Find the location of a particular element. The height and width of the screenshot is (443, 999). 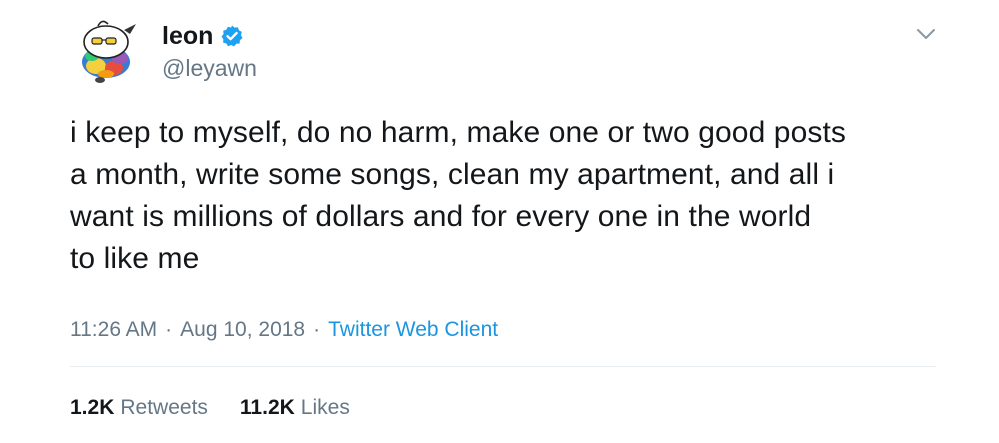

tweet-time: 11:26 AM is located at coordinates (113, 330).